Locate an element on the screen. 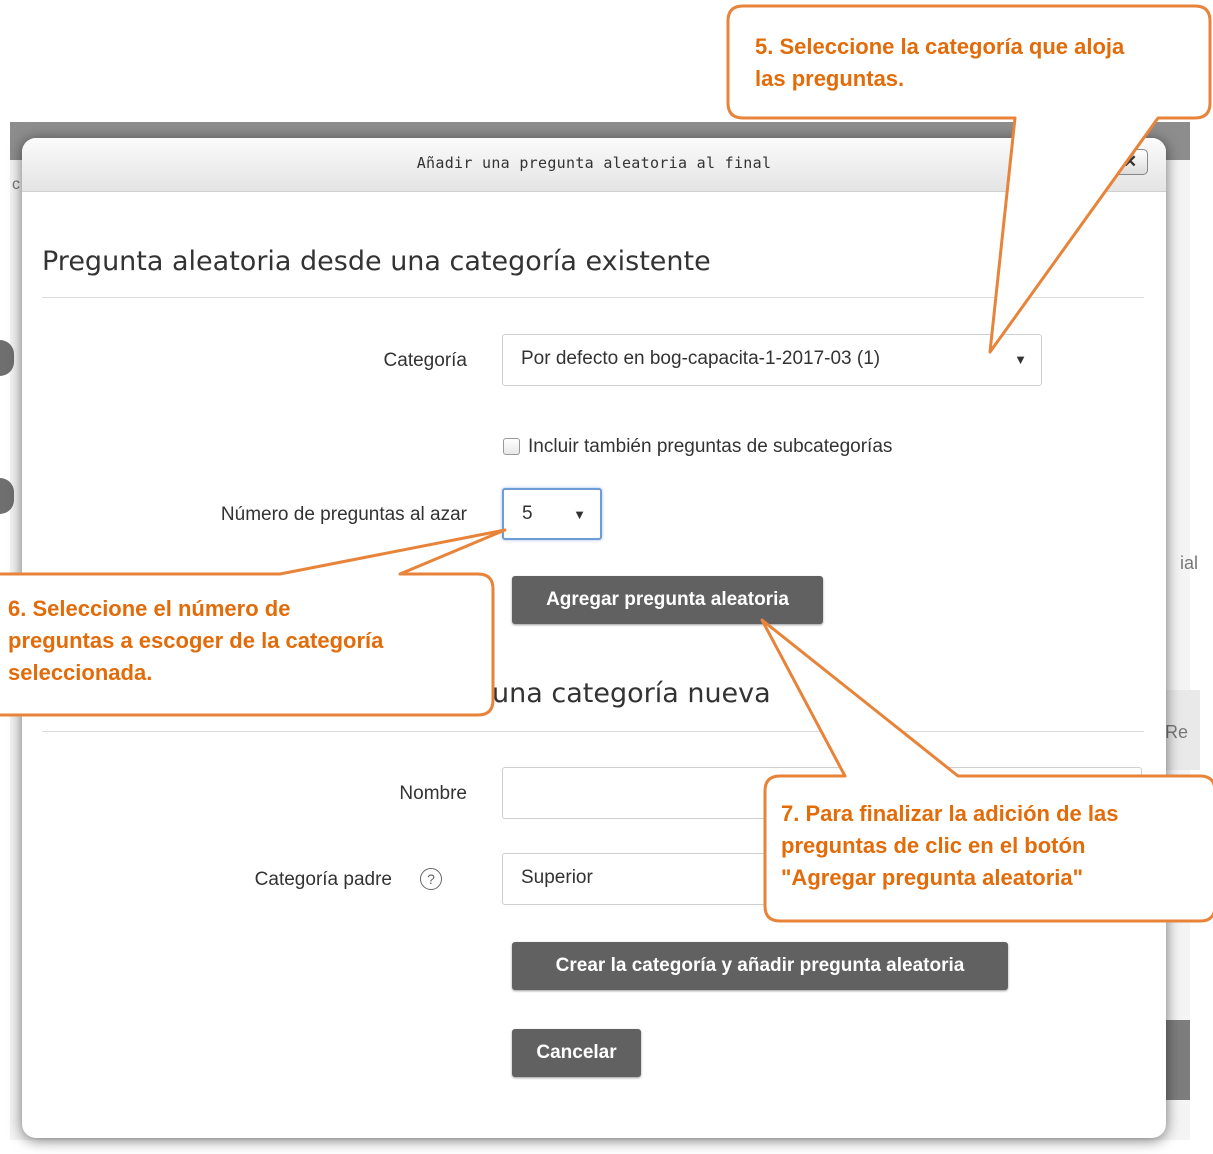 The image size is (1213, 1154). callout-6-line: seleccionada. is located at coordinates (80, 672).